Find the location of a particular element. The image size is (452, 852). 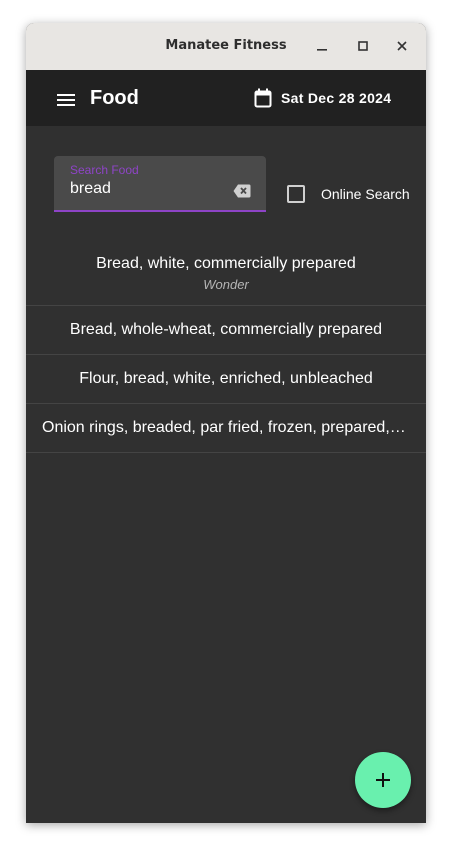

minimize-button is located at coordinates (322, 46).